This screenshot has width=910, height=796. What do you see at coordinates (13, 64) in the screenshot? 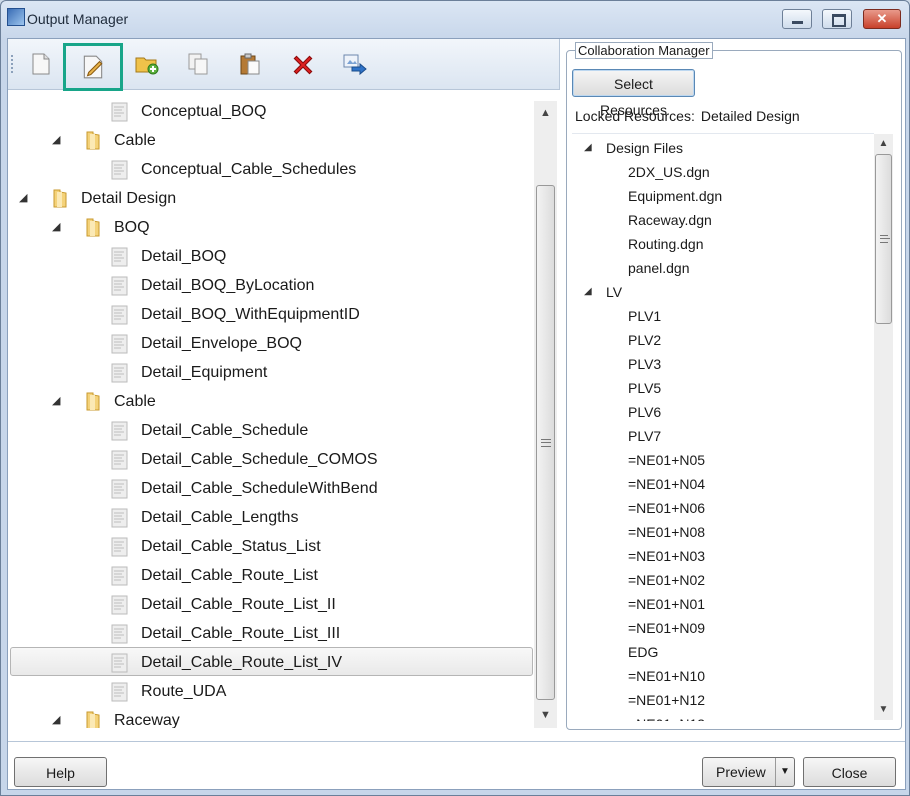
I see `toolbar-grip` at bounding box center [13, 64].